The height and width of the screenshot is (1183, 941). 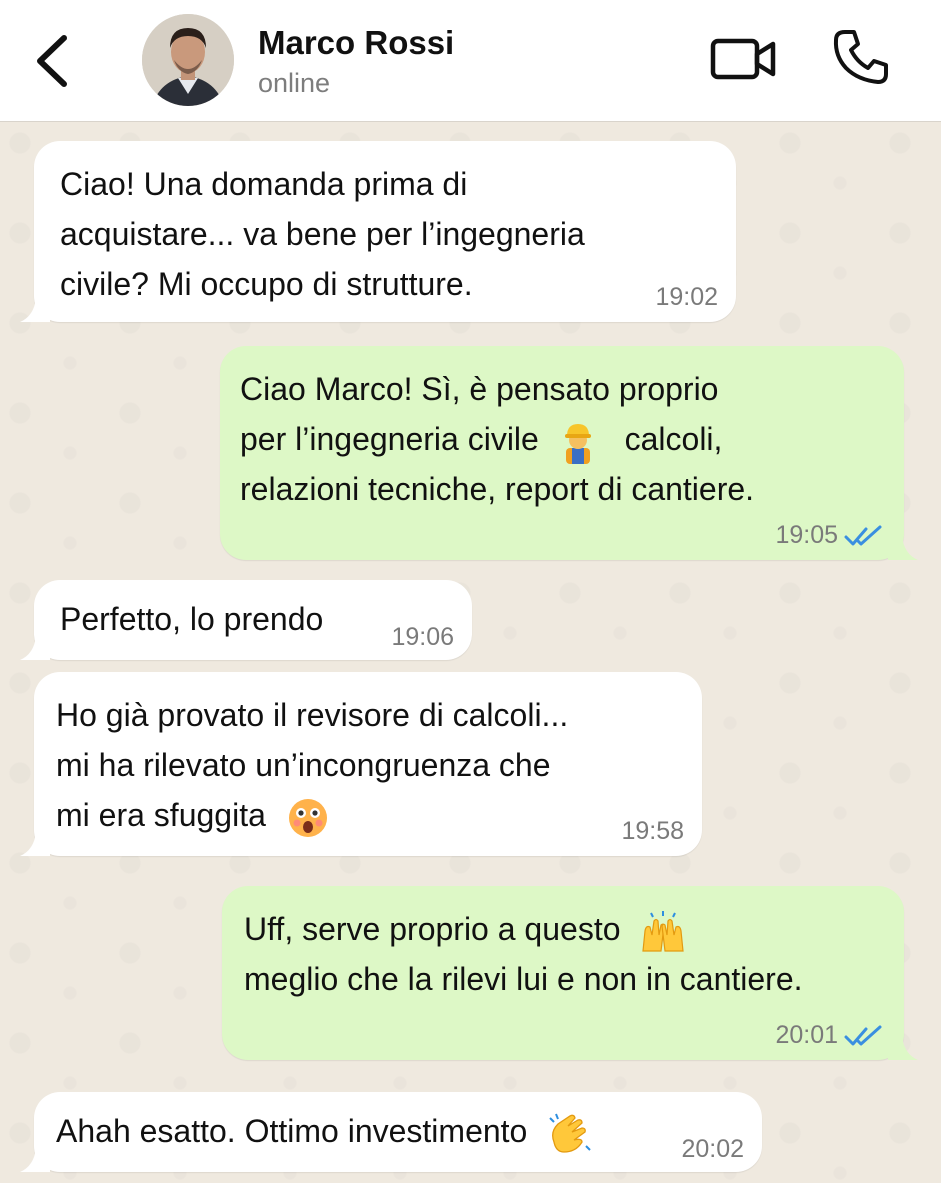 I want to click on message-text: mi ha rilevato un’incongruenza che, so click(x=303, y=765).